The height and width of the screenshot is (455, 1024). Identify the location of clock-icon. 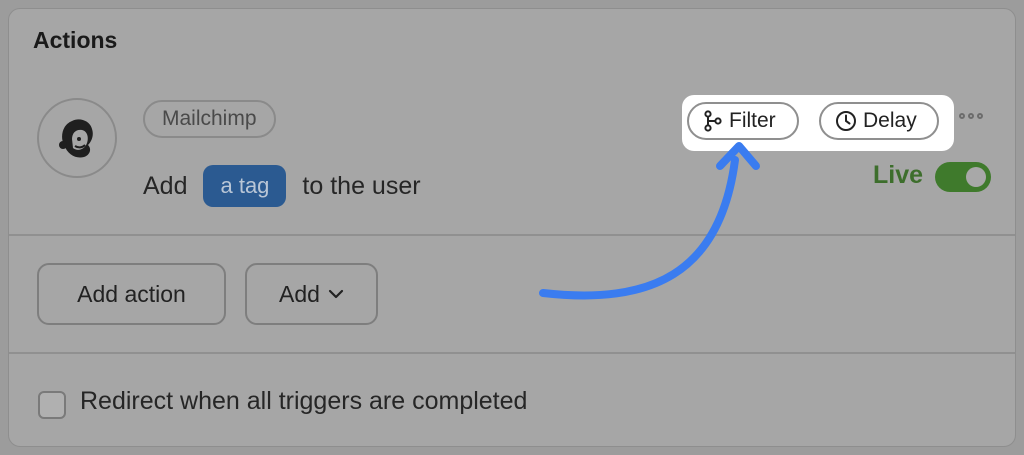
(846, 121).